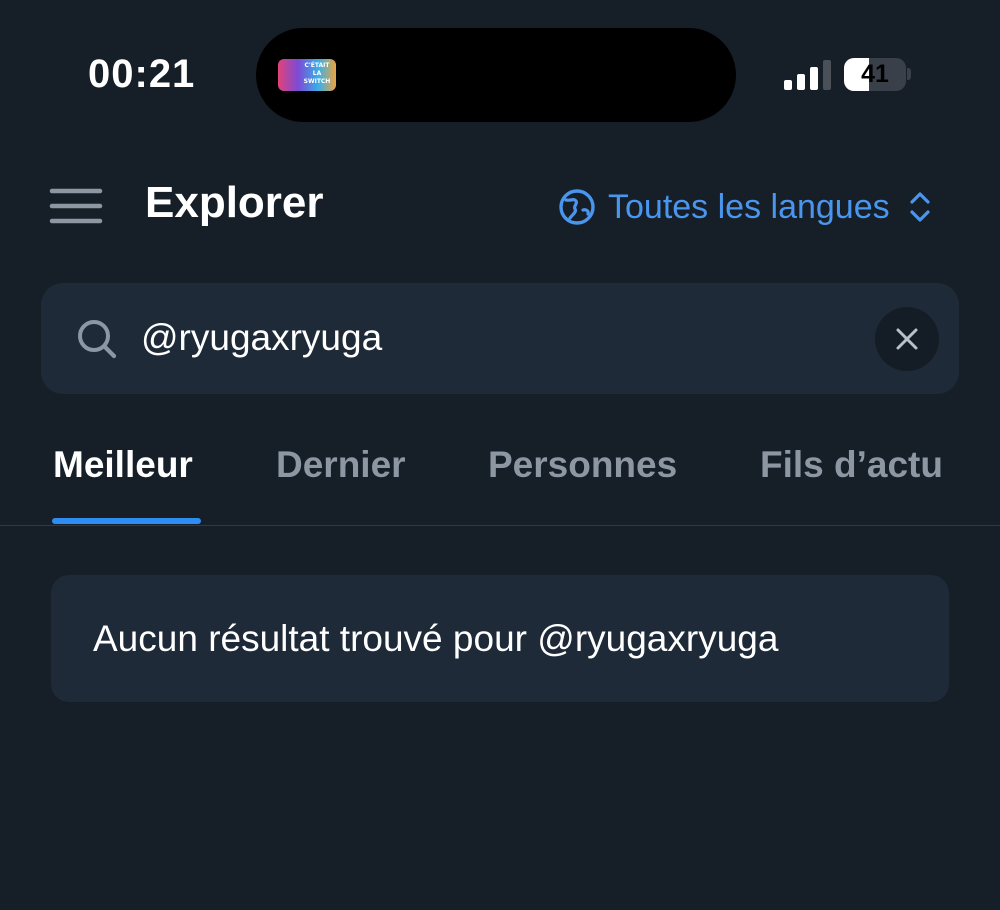 This screenshot has height=910, width=1000. I want to click on empty-results-card: Aucun résultat trouvé pour @ryugaxryuga, so click(500, 638).